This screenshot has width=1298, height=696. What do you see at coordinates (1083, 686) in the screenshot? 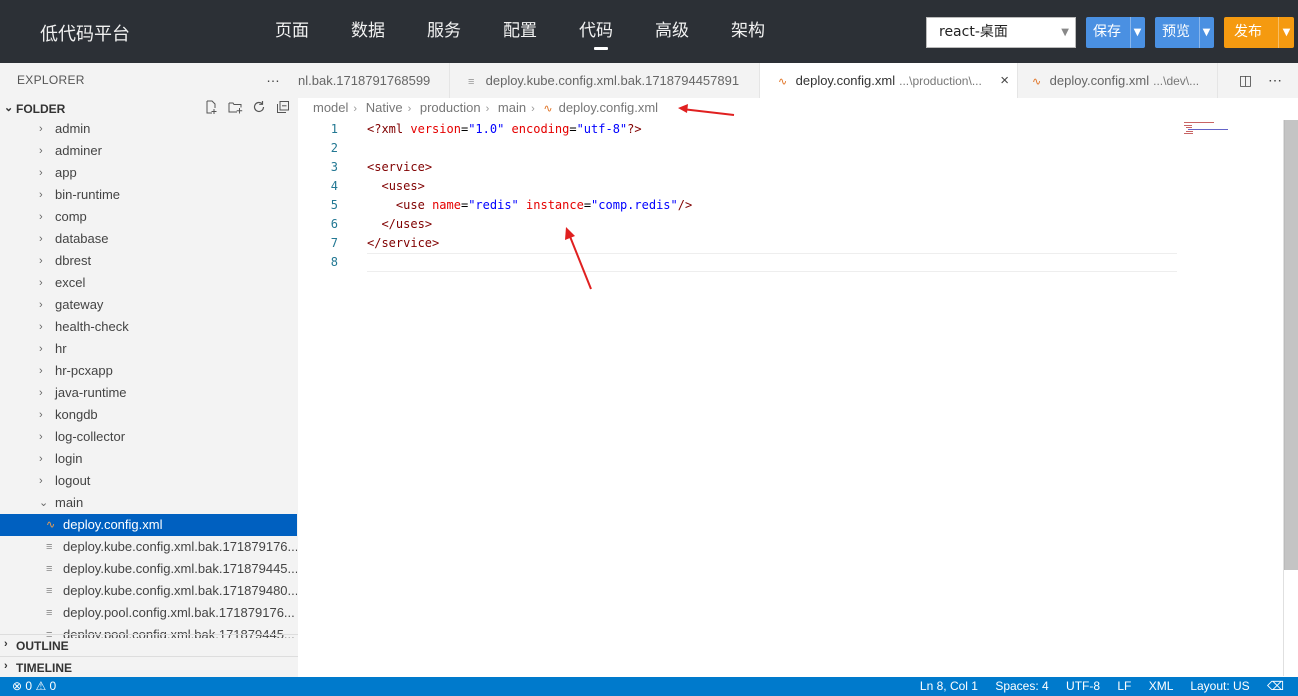
I see `encoding: UTF-8` at bounding box center [1083, 686].